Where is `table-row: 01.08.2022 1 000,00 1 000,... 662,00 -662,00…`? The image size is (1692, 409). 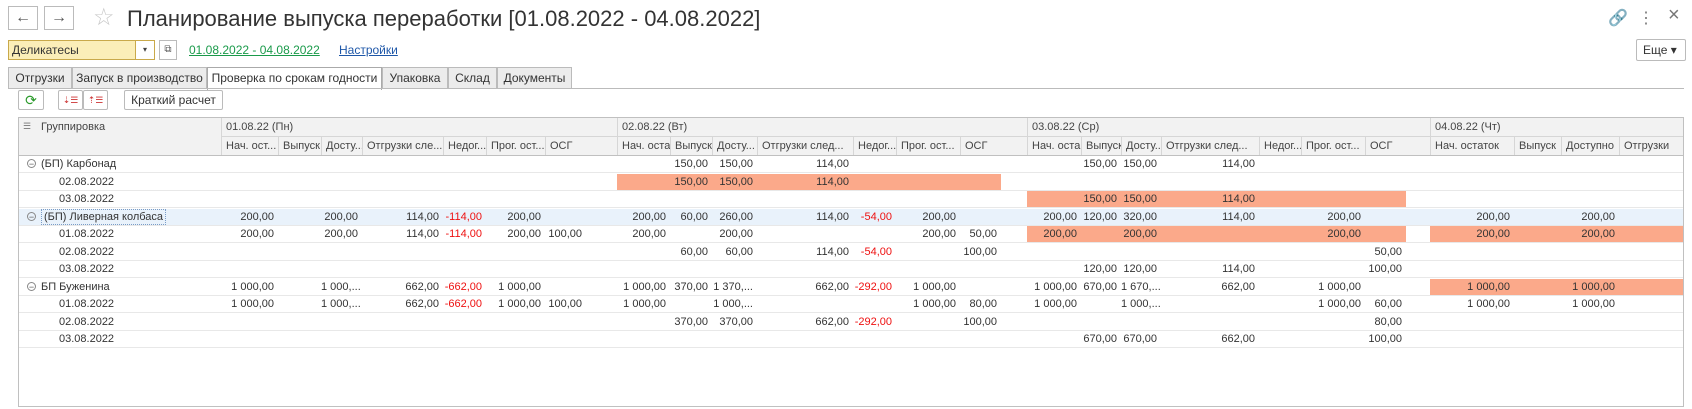 table-row: 01.08.2022 1 000,00 1 000,... 662,00 -662,00… is located at coordinates (851, 304).